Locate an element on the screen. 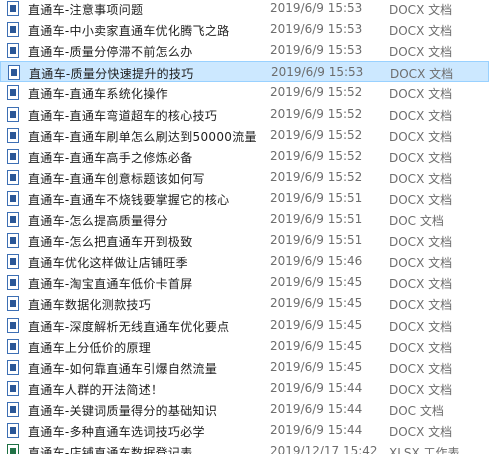  file-name: 直通车-直通车系统化操作 is located at coordinates (98, 94).